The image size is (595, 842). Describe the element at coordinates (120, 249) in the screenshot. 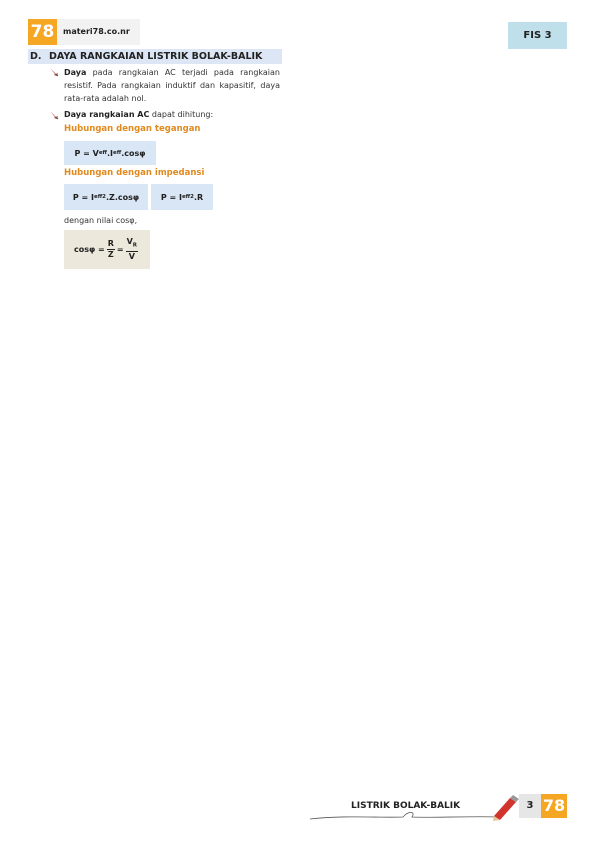

I see `formula4-equals: =` at that location.